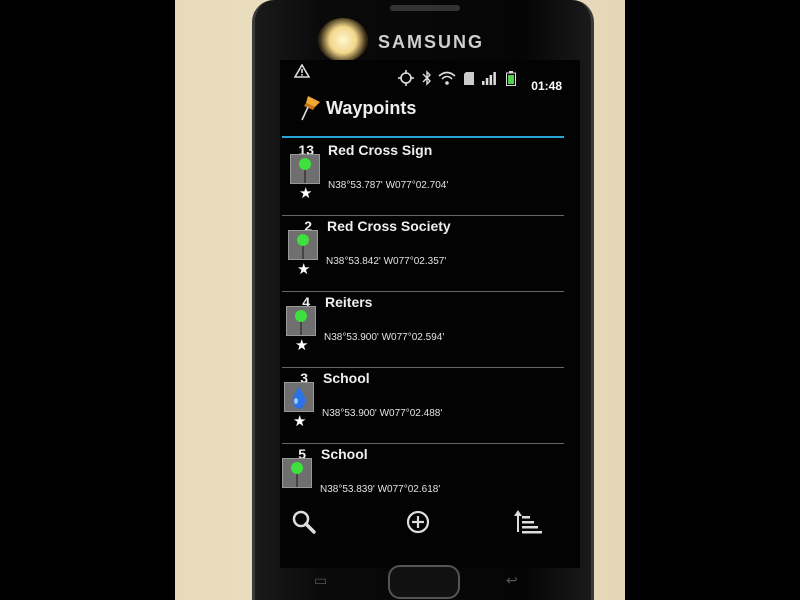 This screenshot has width=800, height=600. Describe the element at coordinates (304, 522) in the screenshot. I see `search-icon` at that location.